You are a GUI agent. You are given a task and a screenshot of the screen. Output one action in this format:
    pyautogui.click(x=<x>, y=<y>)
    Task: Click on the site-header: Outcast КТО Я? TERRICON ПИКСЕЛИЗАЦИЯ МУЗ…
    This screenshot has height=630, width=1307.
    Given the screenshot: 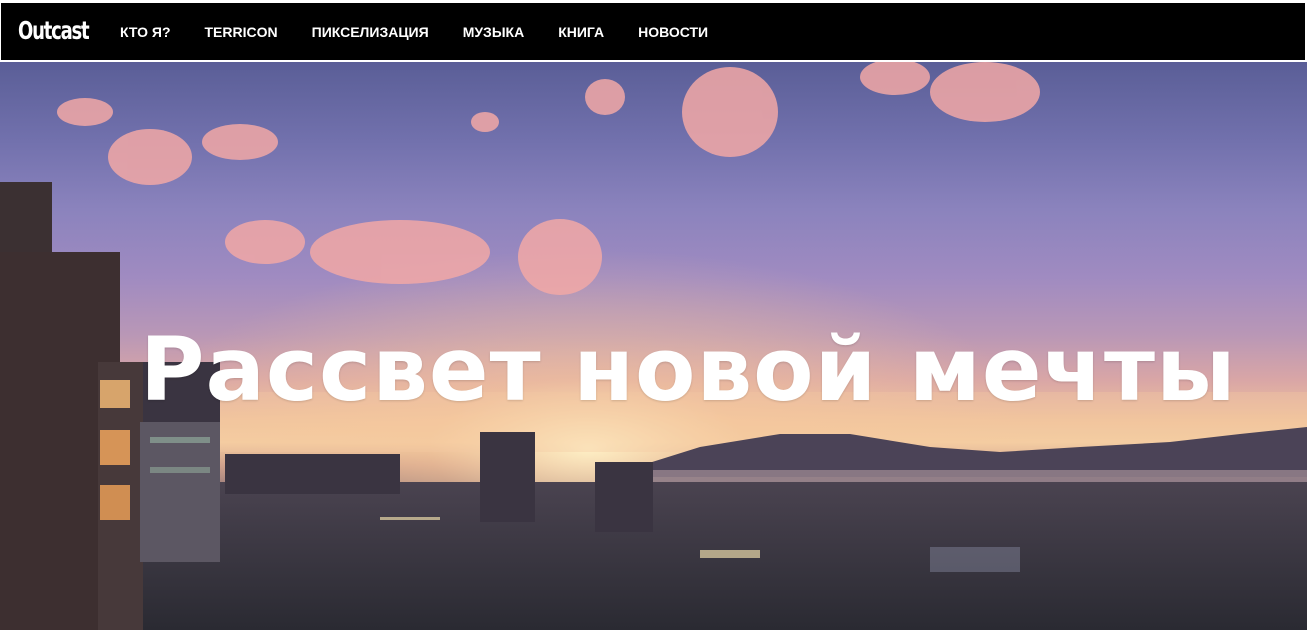 What is the action you would take?
    pyautogui.click(x=653, y=31)
    